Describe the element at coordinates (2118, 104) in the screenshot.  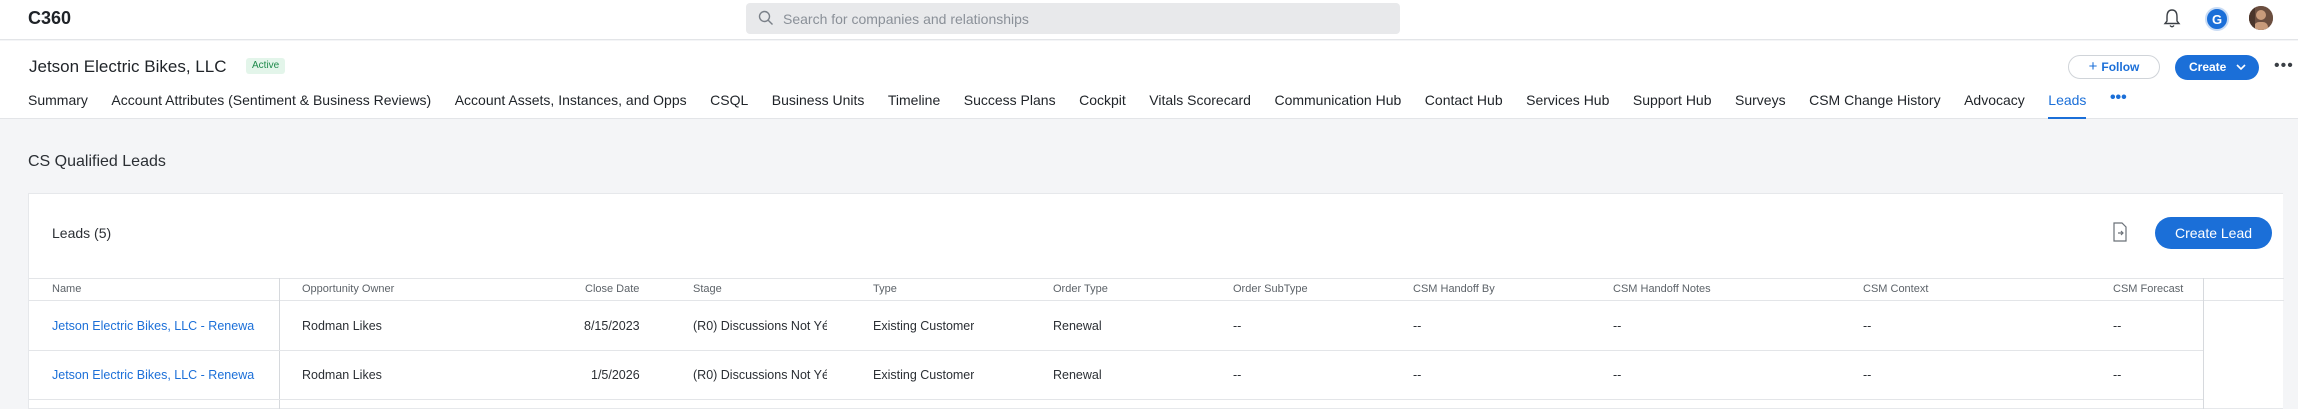
I see `more-tabs-icon: •••` at that location.